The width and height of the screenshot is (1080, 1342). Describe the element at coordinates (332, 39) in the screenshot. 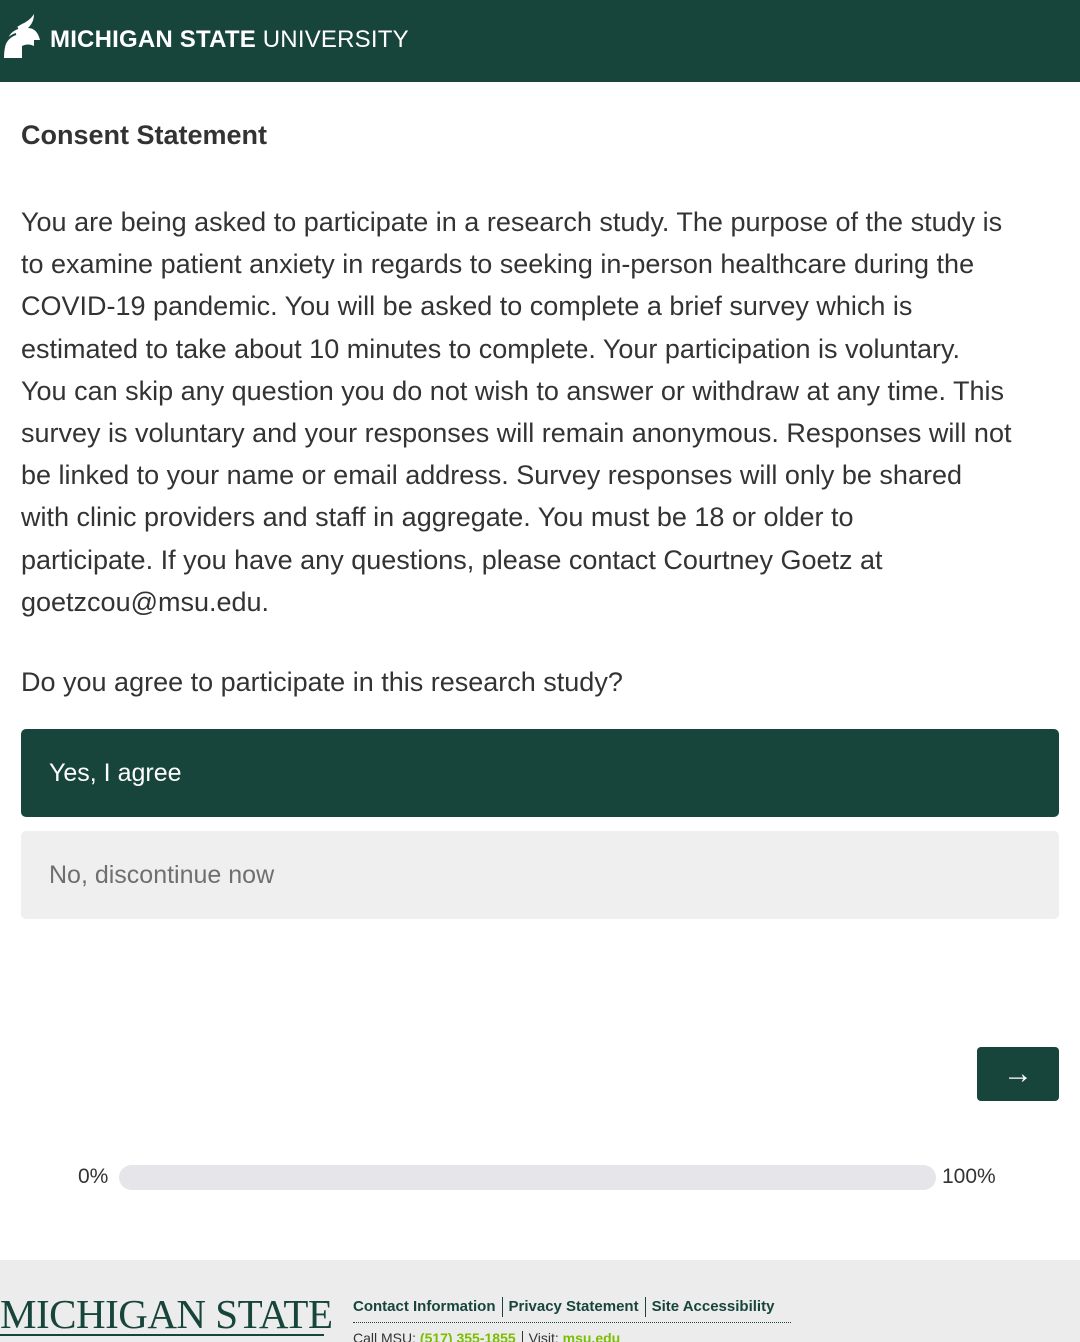

I see `brand-light-text: UNIVERSITY` at that location.